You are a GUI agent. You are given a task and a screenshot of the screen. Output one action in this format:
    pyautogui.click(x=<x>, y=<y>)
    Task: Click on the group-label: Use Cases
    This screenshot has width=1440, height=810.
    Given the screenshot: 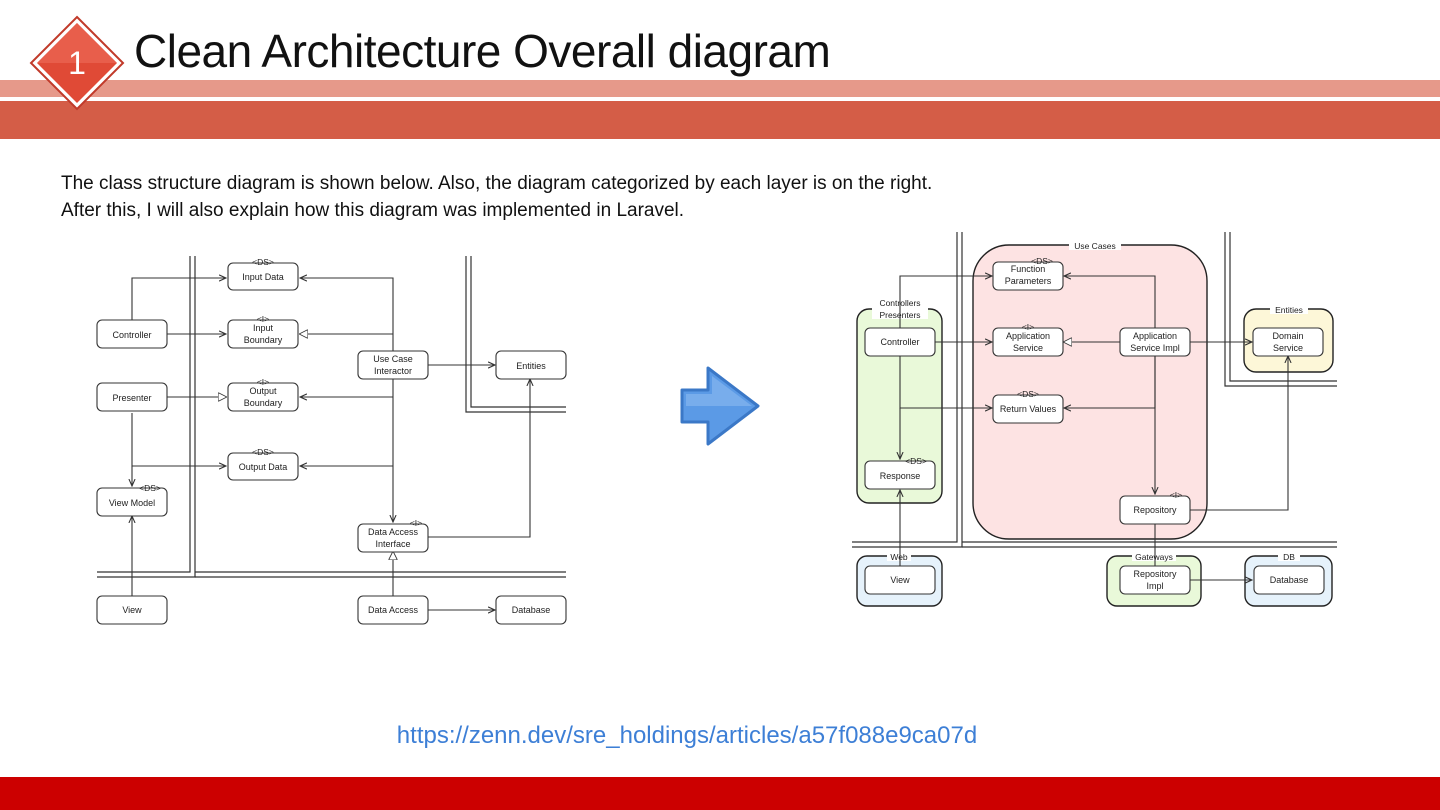 What is the action you would take?
    pyautogui.click(x=1095, y=246)
    